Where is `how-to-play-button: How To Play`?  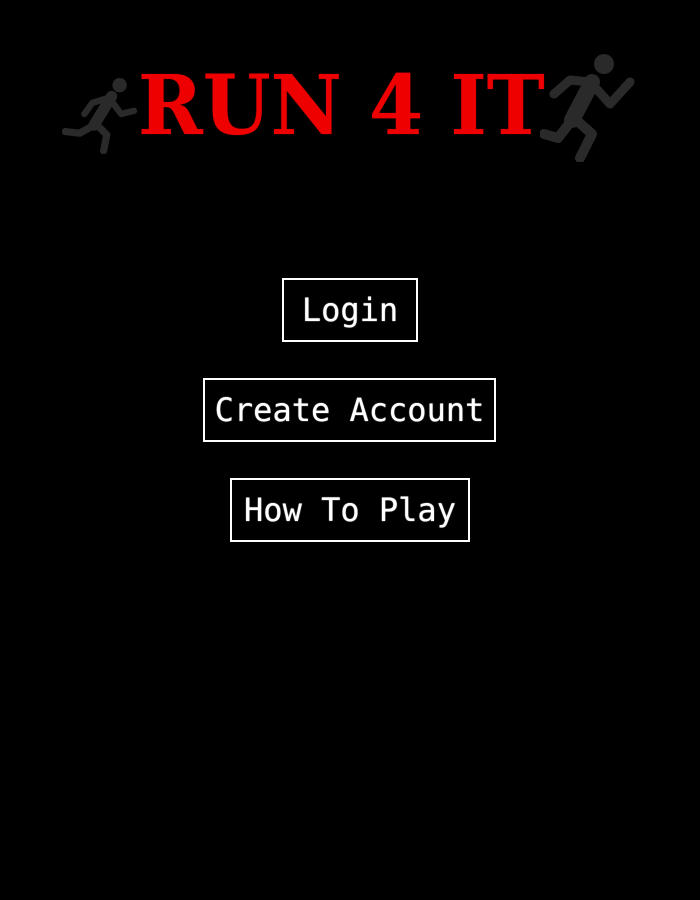
how-to-play-button: How To Play is located at coordinates (350, 510).